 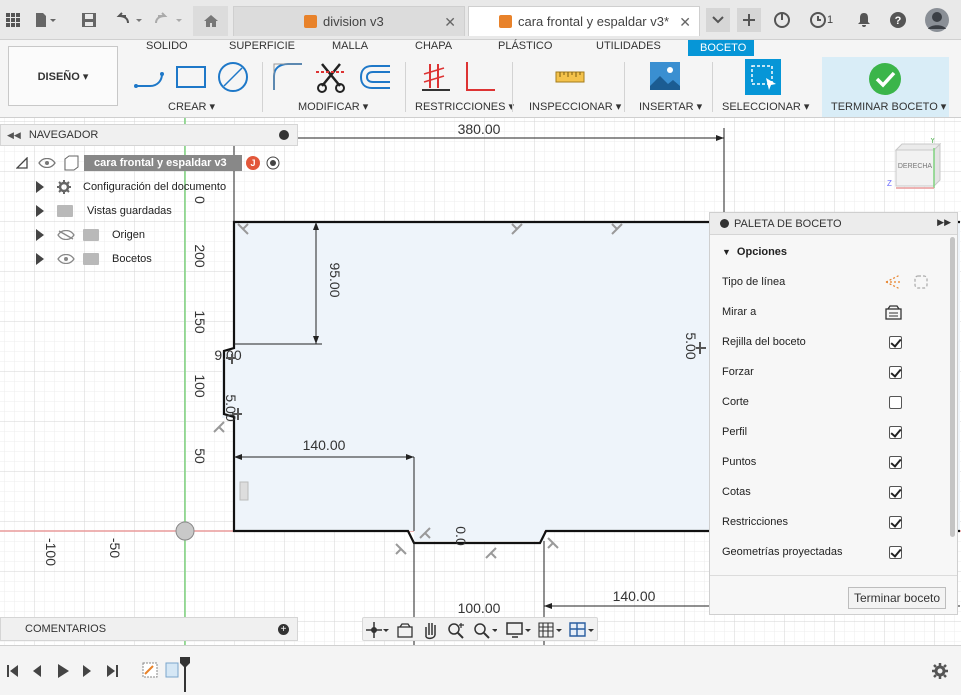 I want to click on navigator-panel: ◀◀ NAVEGADOR, so click(x=149, y=135).